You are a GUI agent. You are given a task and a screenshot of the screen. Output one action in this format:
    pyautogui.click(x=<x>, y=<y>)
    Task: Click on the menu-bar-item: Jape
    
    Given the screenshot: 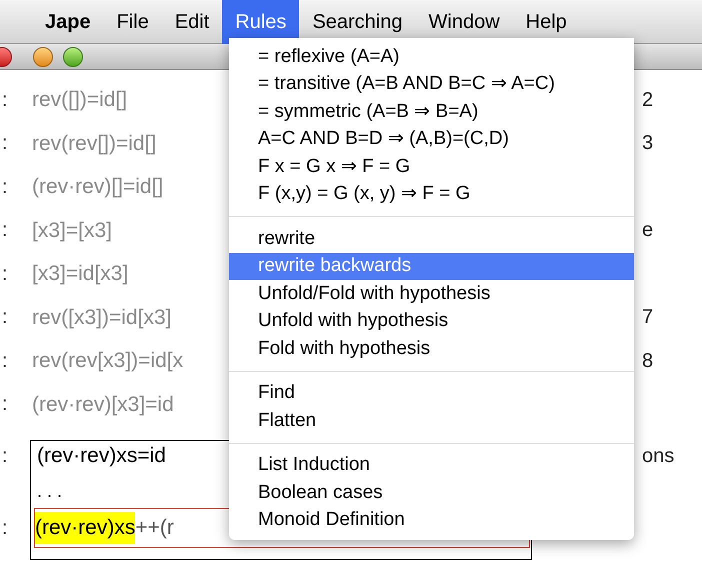 What is the action you would take?
    pyautogui.click(x=68, y=22)
    